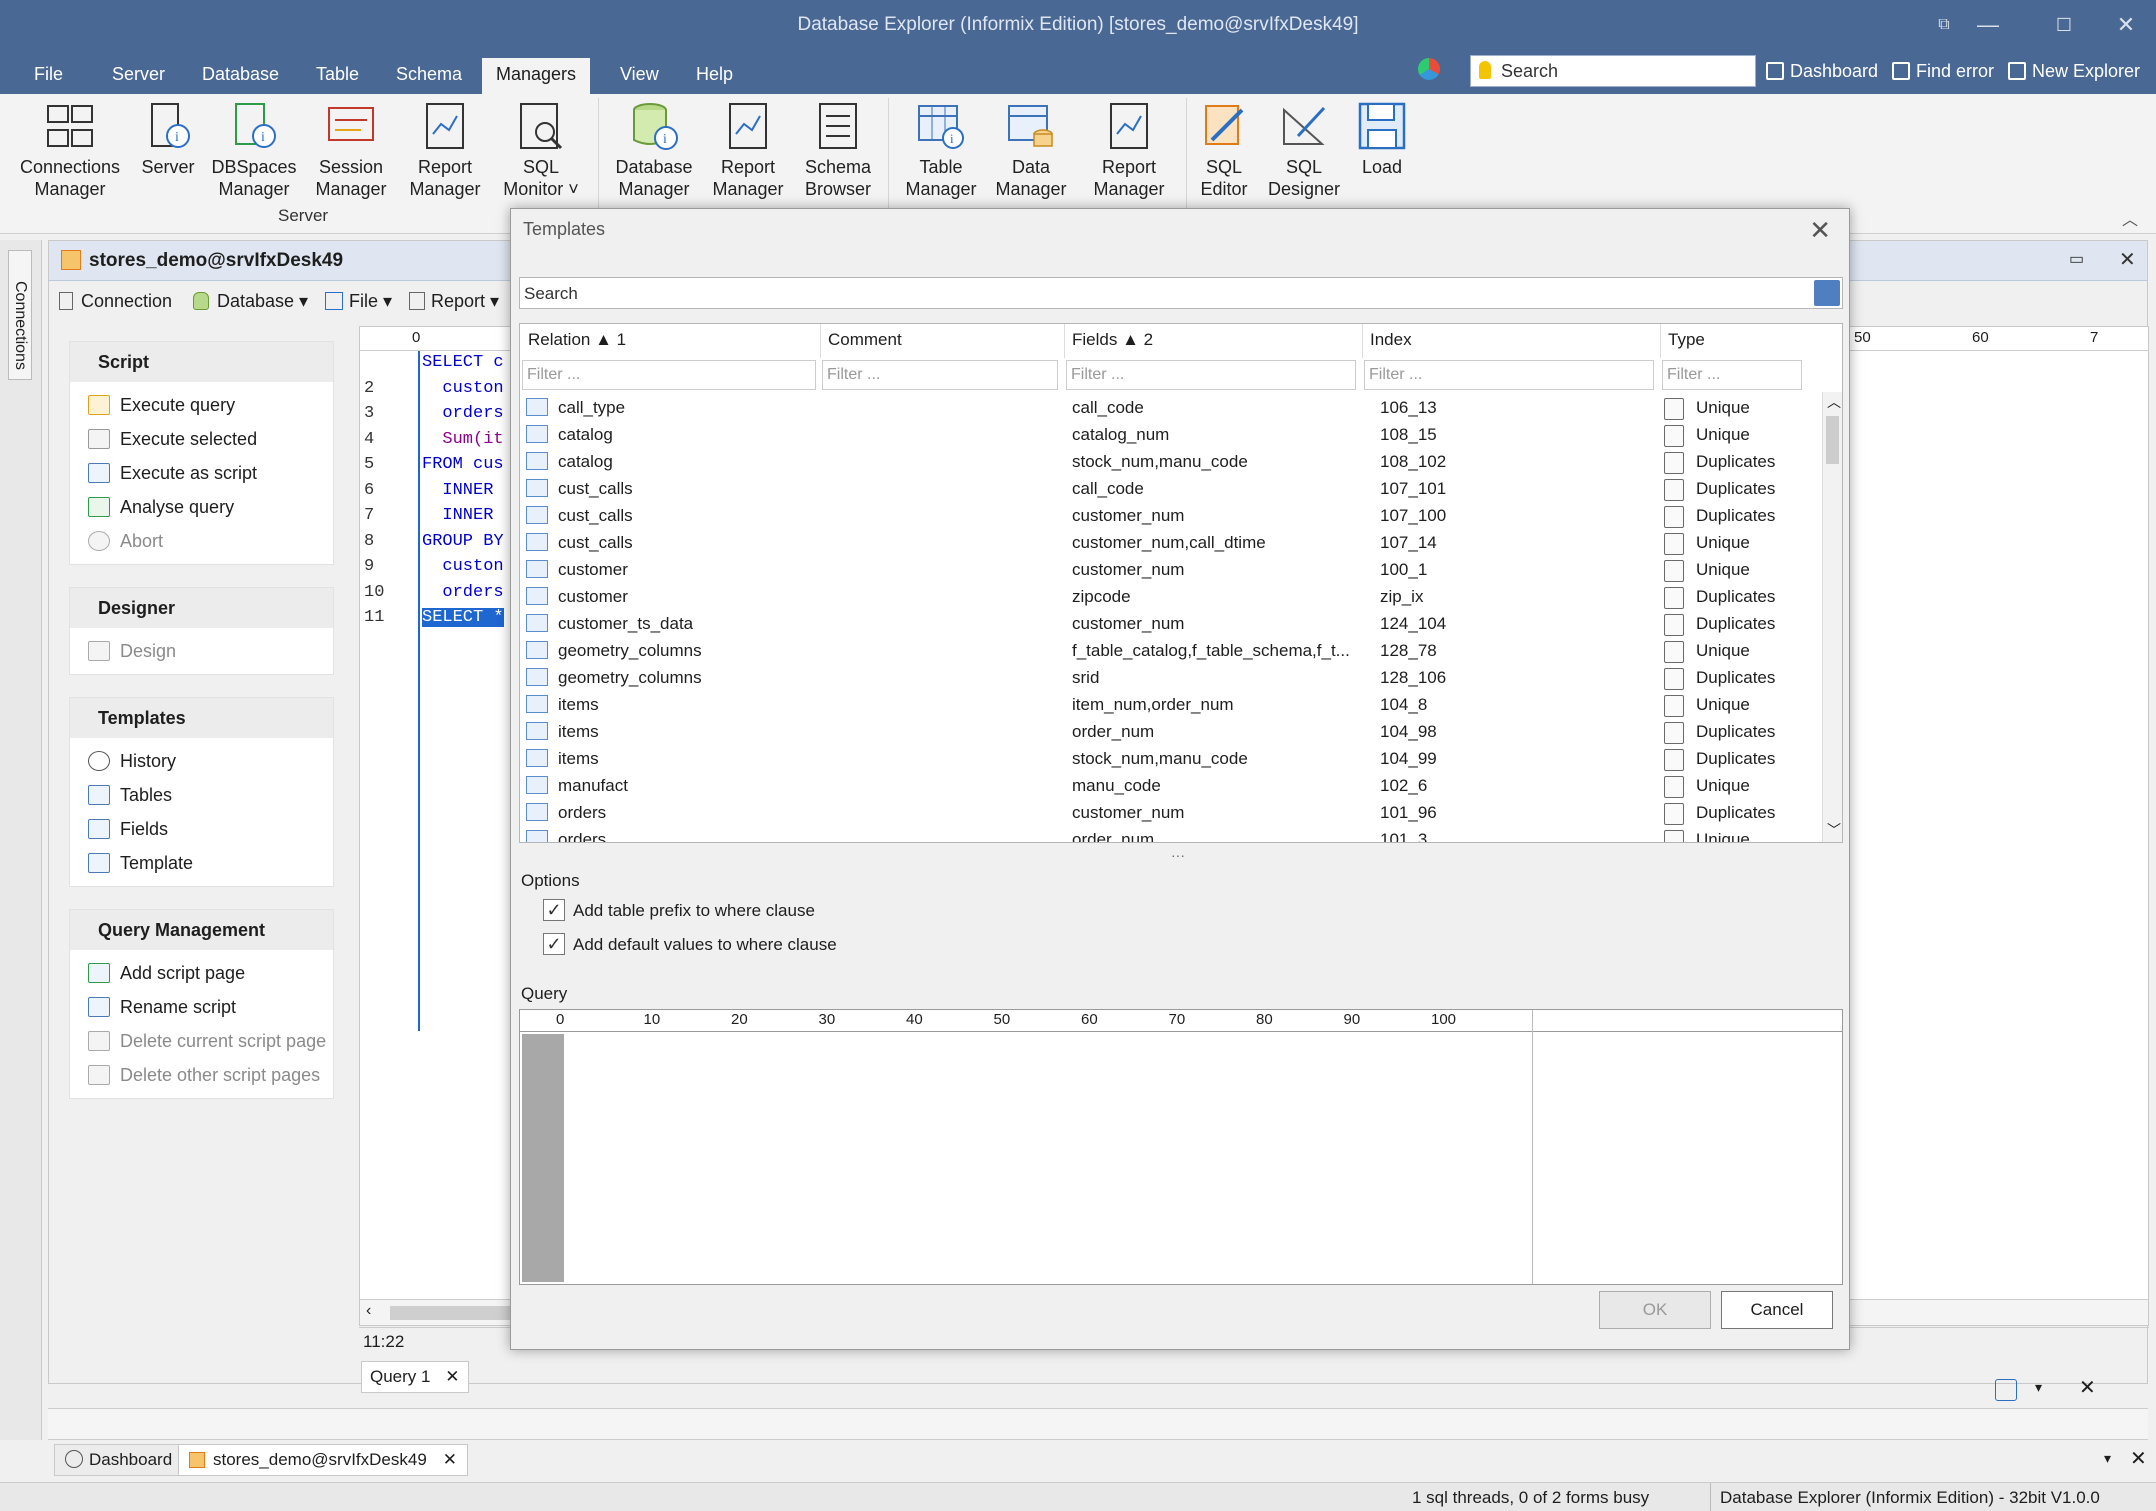 The image size is (2156, 1511). I want to click on maximize-button: ☐, so click(2064, 25).